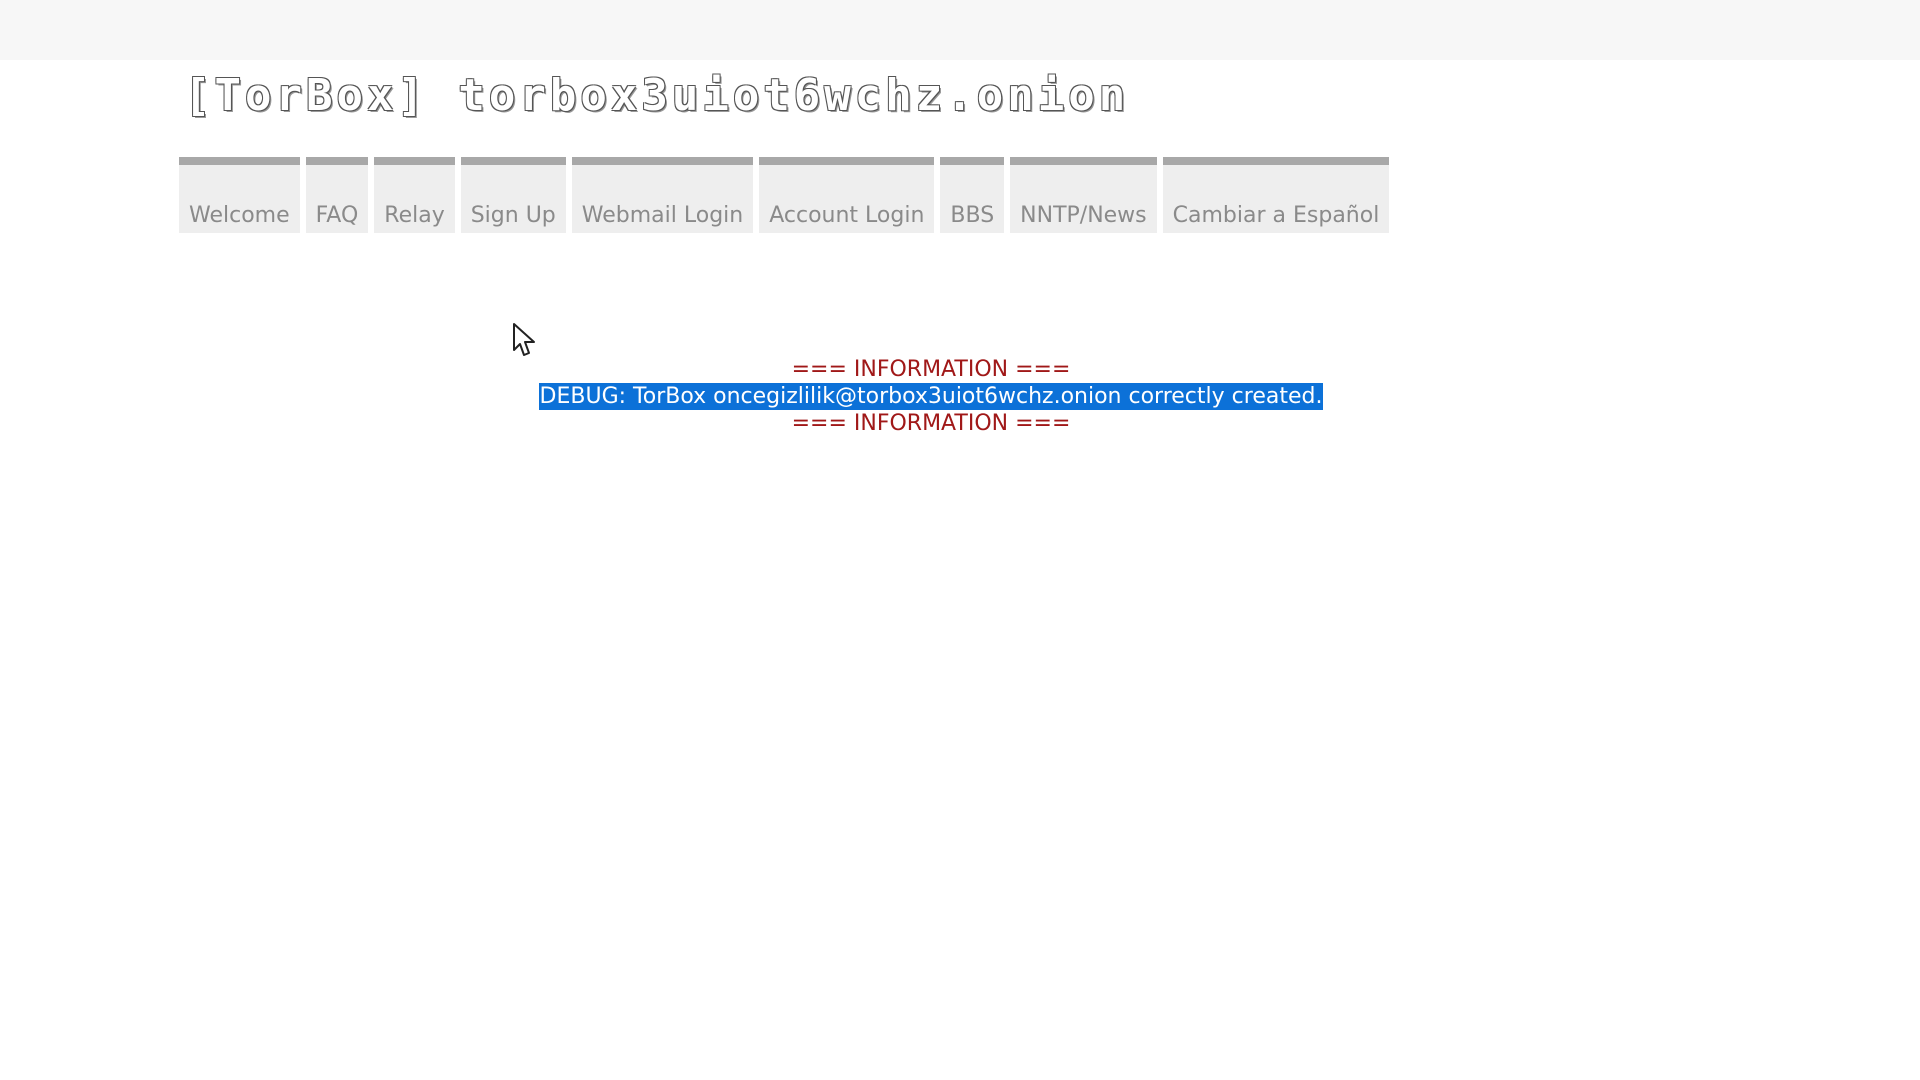 Image resolution: width=1920 pixels, height=1080 pixels. Describe the element at coordinates (337, 195) in the screenshot. I see `nav-item-faq: FAQ` at that location.